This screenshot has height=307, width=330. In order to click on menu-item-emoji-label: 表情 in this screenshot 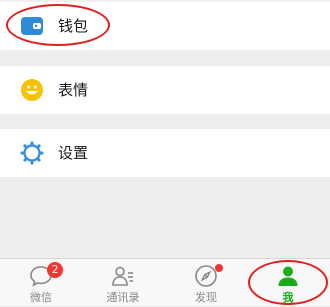, I will do `click(73, 90)`.